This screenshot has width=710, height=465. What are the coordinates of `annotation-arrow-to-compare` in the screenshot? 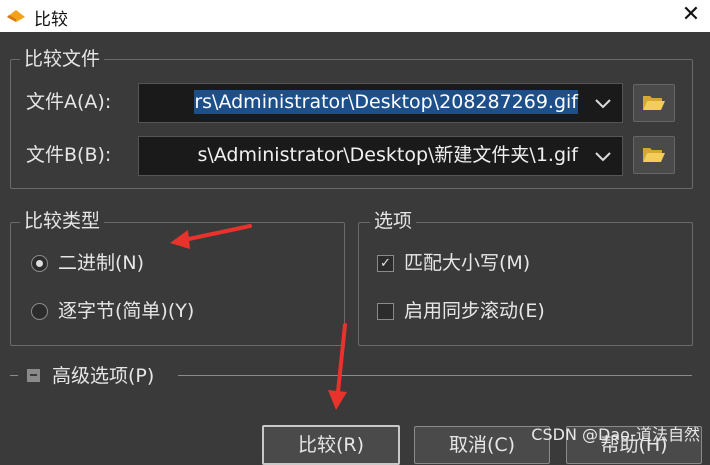 It's located at (337, 366).